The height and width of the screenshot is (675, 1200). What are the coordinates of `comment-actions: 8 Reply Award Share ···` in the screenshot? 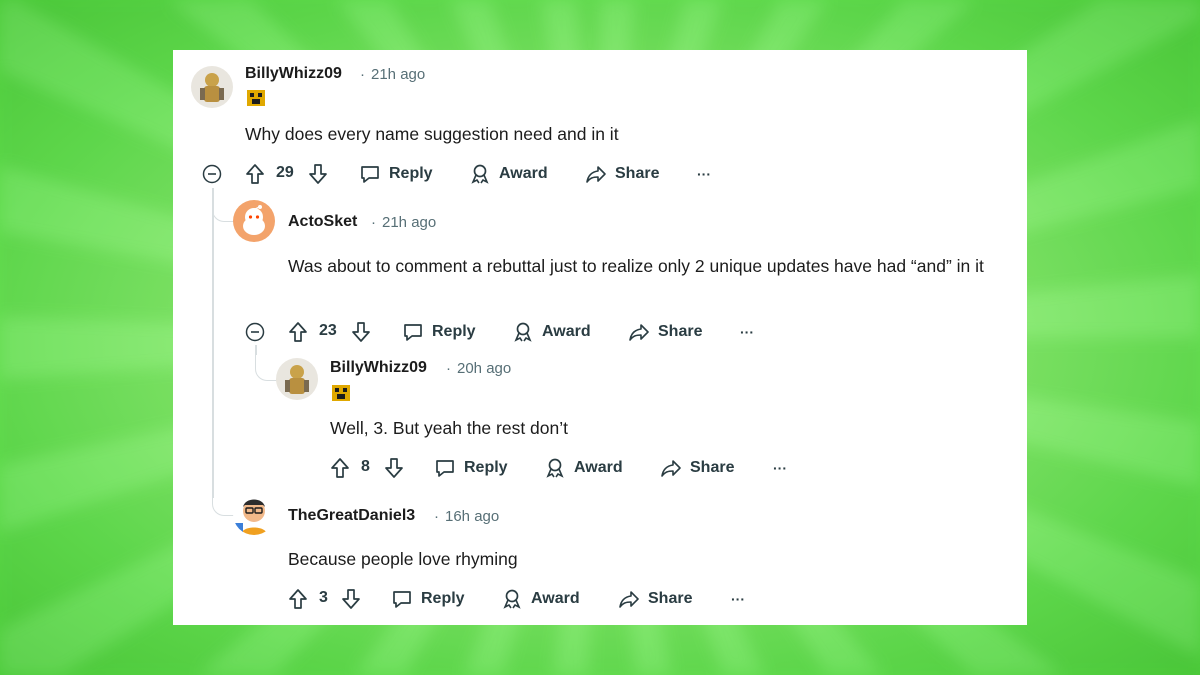 It's located at (590, 468).